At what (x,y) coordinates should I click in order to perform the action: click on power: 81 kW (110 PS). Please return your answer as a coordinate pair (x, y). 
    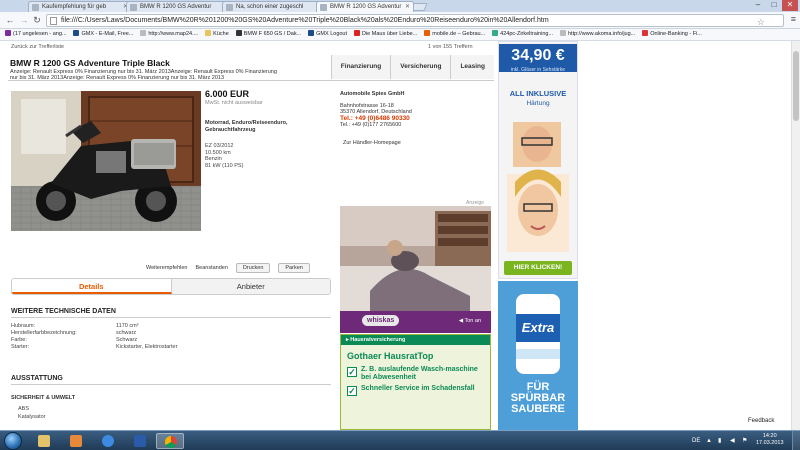
    Looking at the image, I should click on (224, 165).